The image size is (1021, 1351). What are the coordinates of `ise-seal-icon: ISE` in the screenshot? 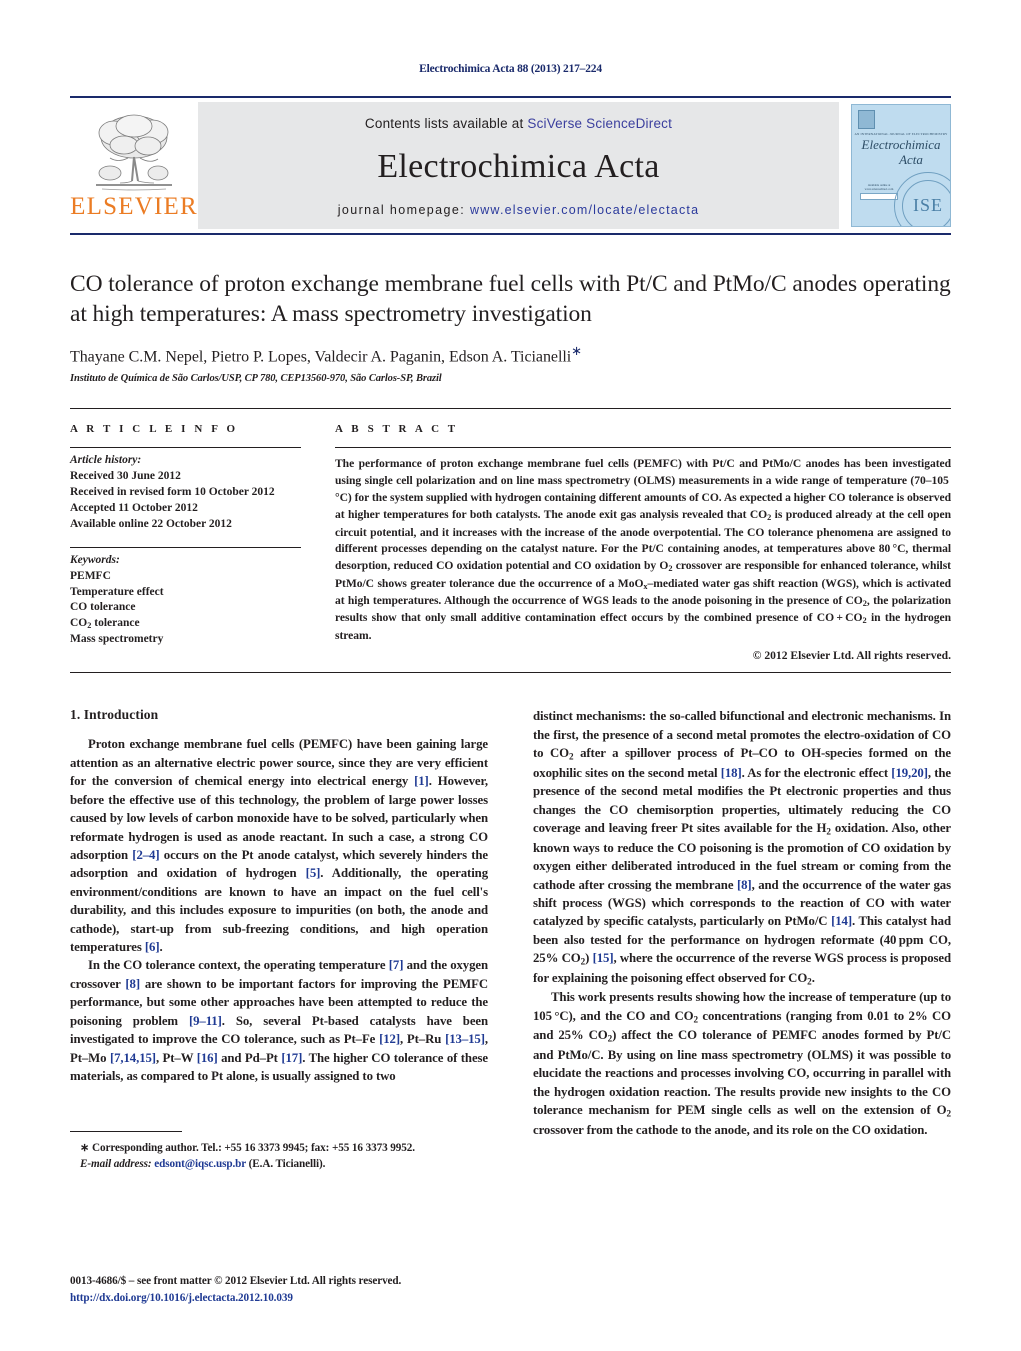 It's located at (922, 199).